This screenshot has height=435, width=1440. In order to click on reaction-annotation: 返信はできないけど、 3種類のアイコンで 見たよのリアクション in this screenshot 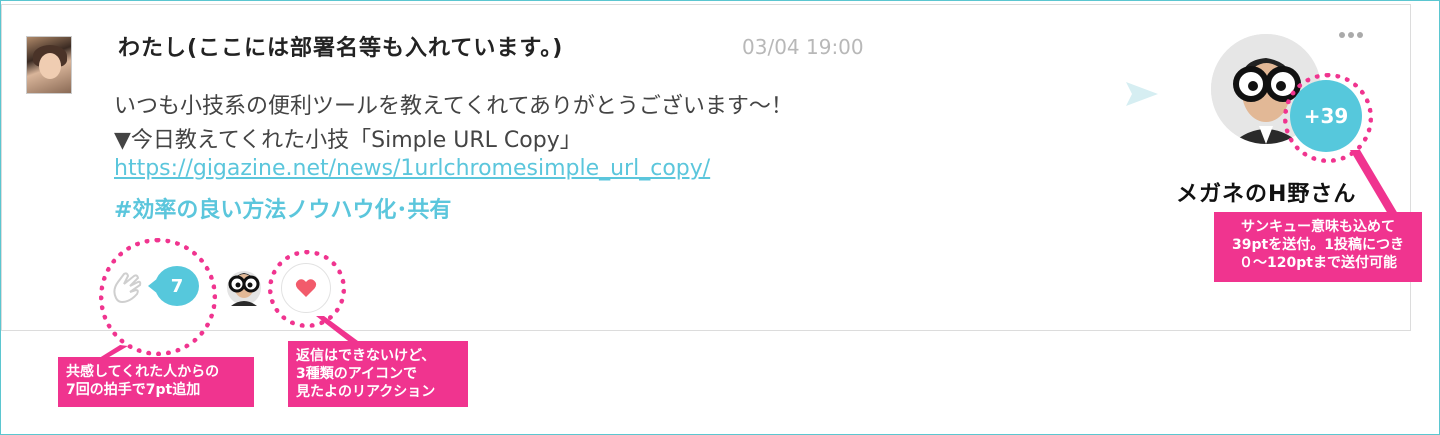, I will do `click(378, 374)`.